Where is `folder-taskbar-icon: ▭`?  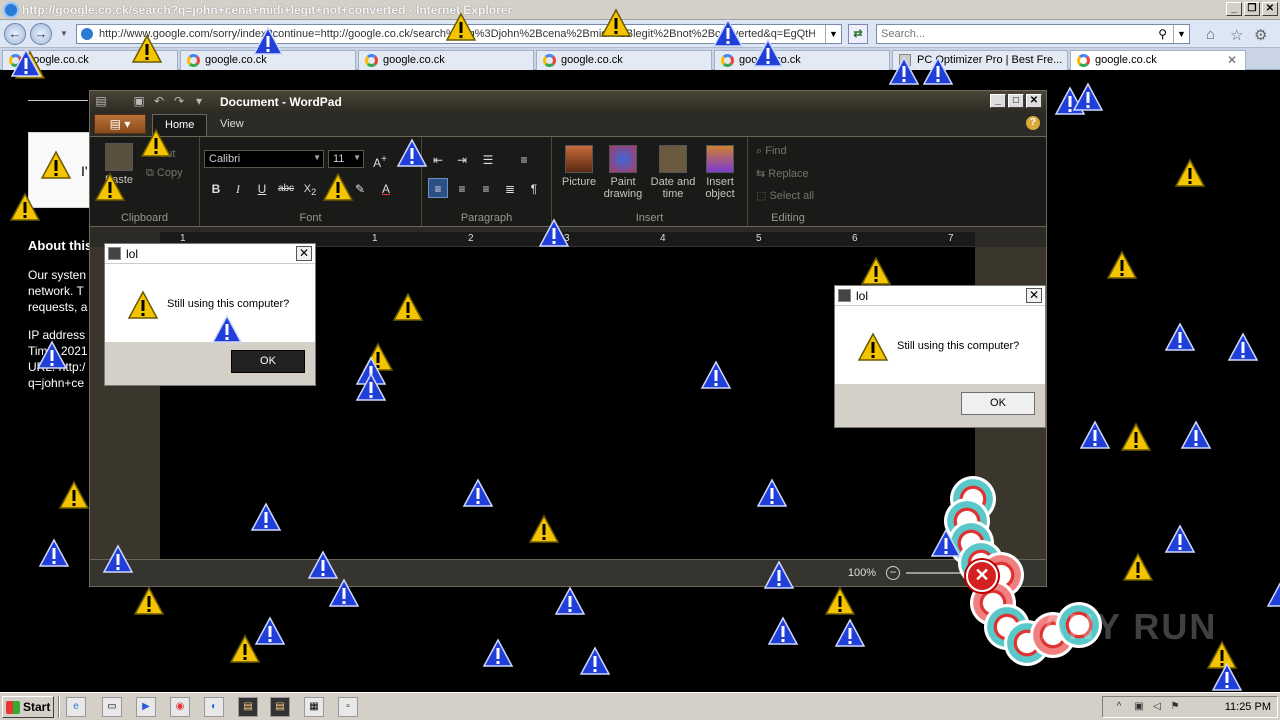
folder-taskbar-icon: ▭ is located at coordinates (112, 707).